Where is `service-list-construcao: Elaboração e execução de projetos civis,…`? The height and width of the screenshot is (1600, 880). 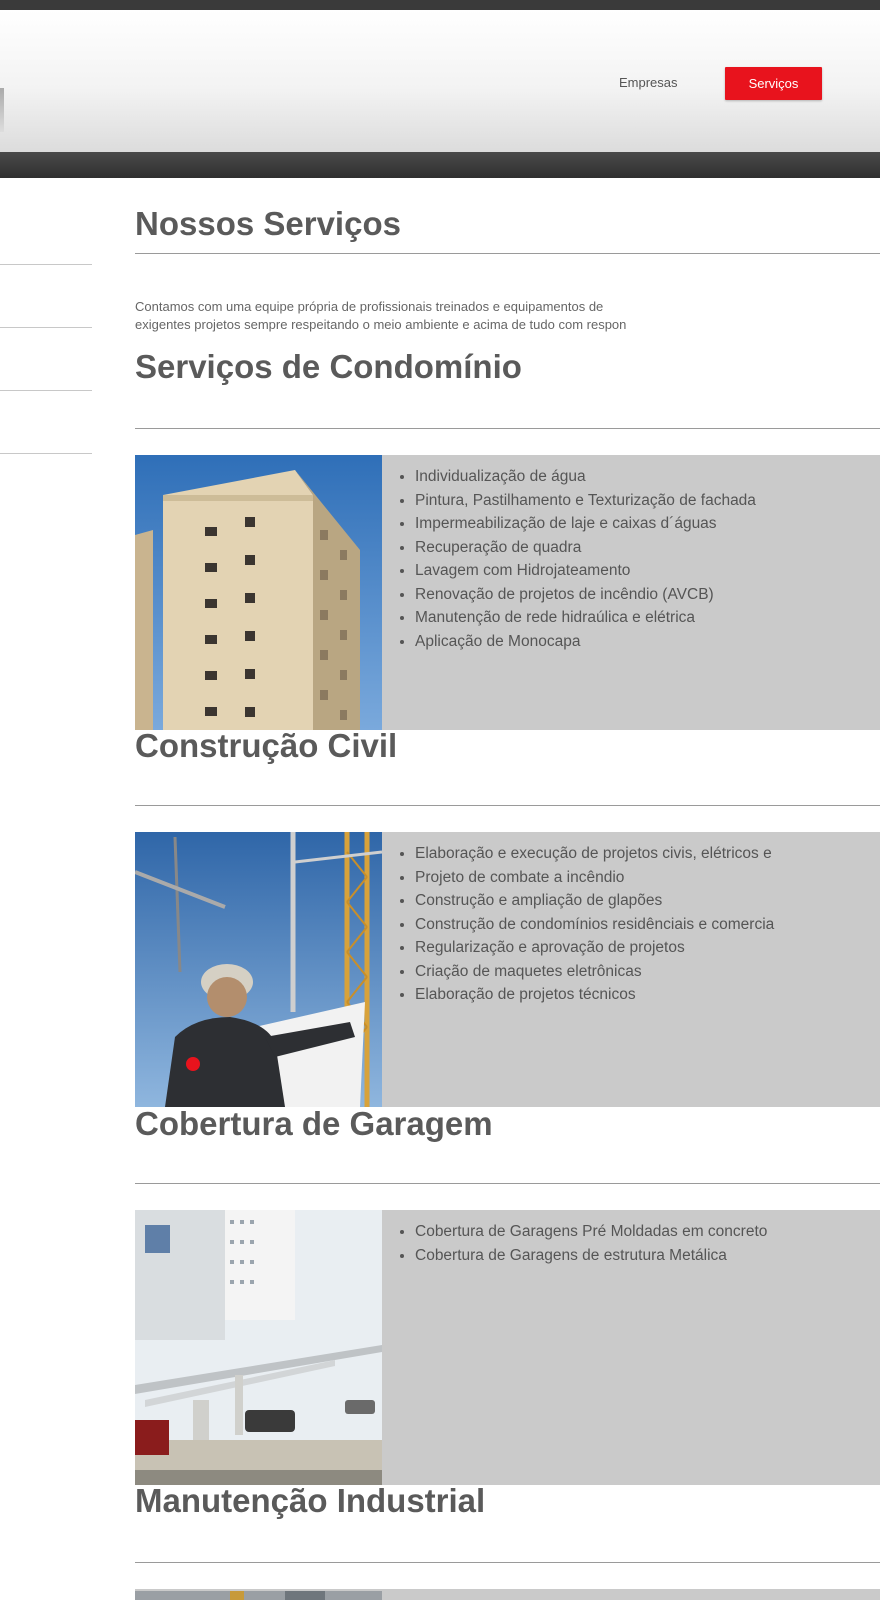 service-list-construcao: Elaboração e execução de projetos civis,… is located at coordinates (578, 924).